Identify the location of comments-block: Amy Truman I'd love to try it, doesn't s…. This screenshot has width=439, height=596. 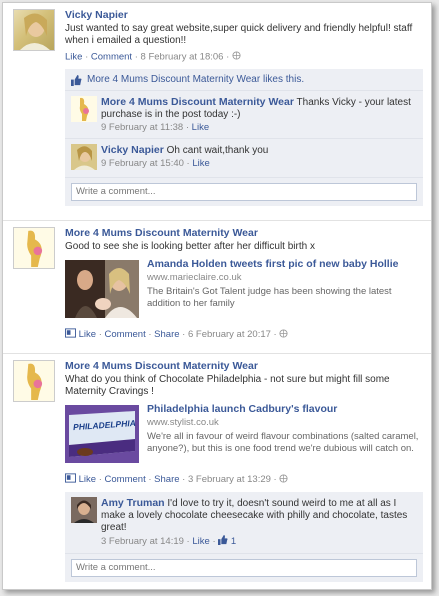
(244, 537).